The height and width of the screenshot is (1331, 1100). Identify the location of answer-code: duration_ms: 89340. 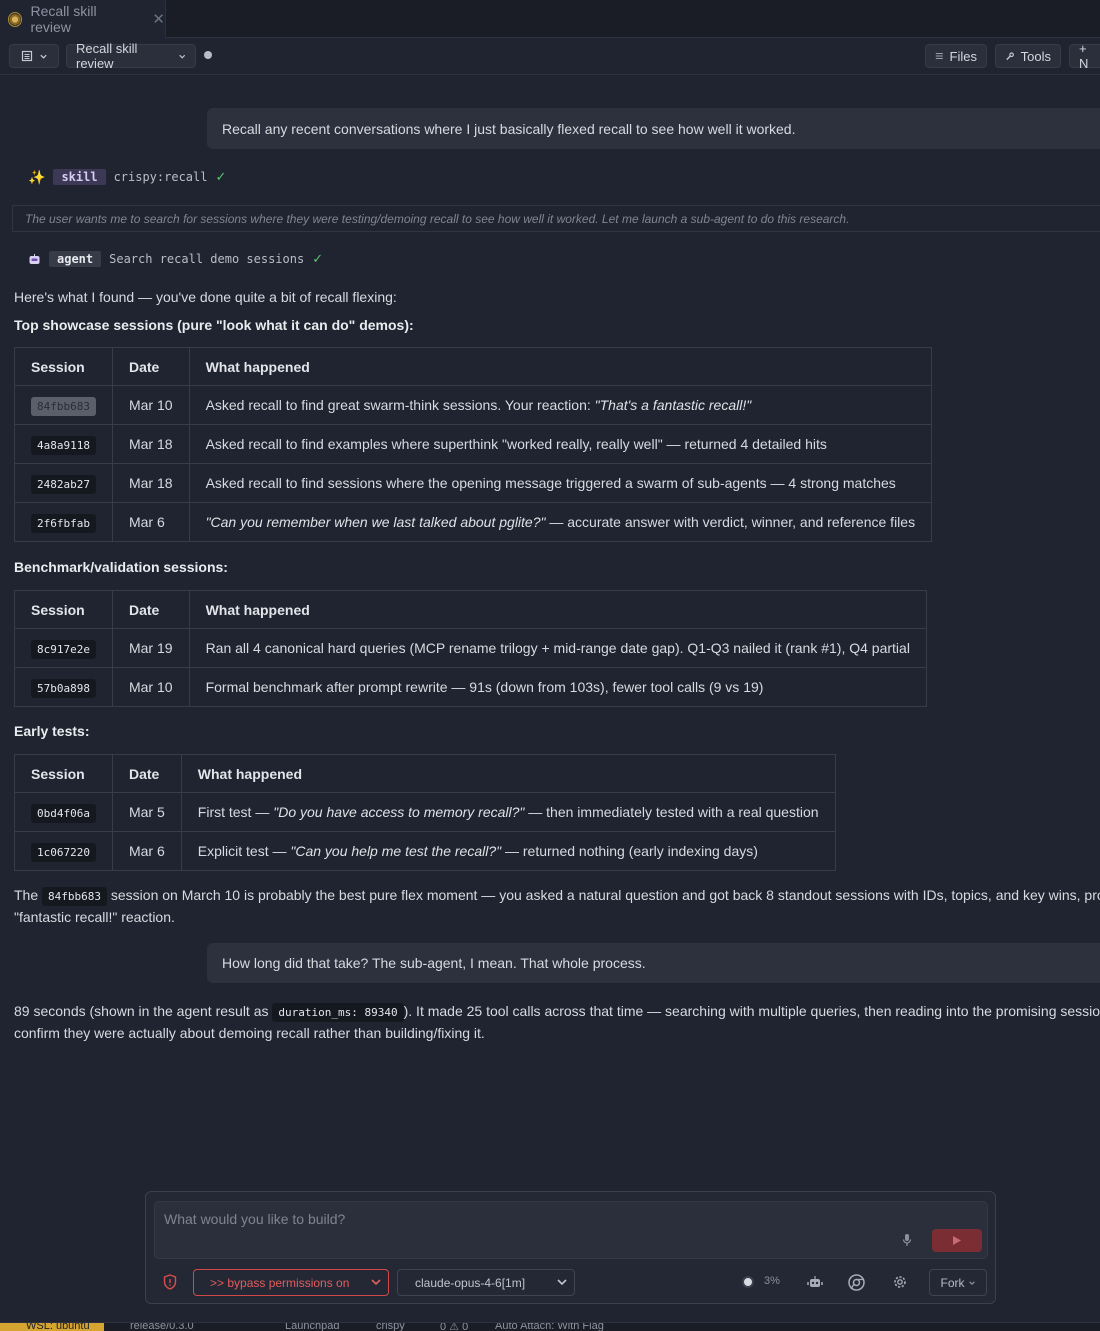
(338, 1012).